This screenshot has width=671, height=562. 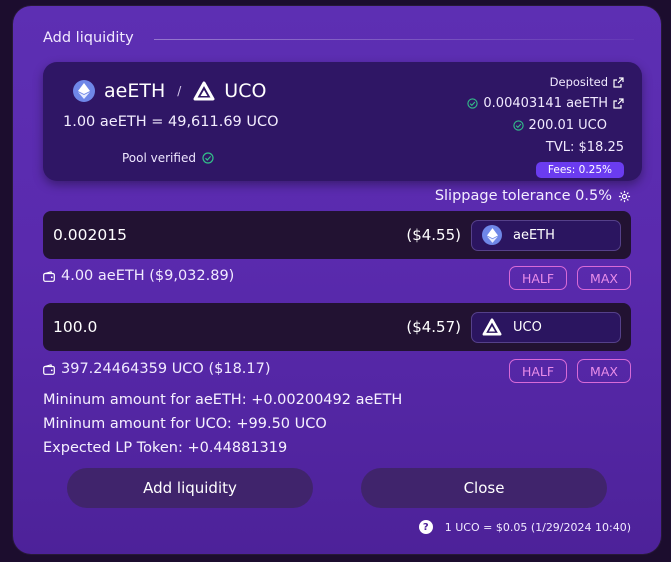 What do you see at coordinates (394, 39) in the screenshot?
I see `title-divider` at bounding box center [394, 39].